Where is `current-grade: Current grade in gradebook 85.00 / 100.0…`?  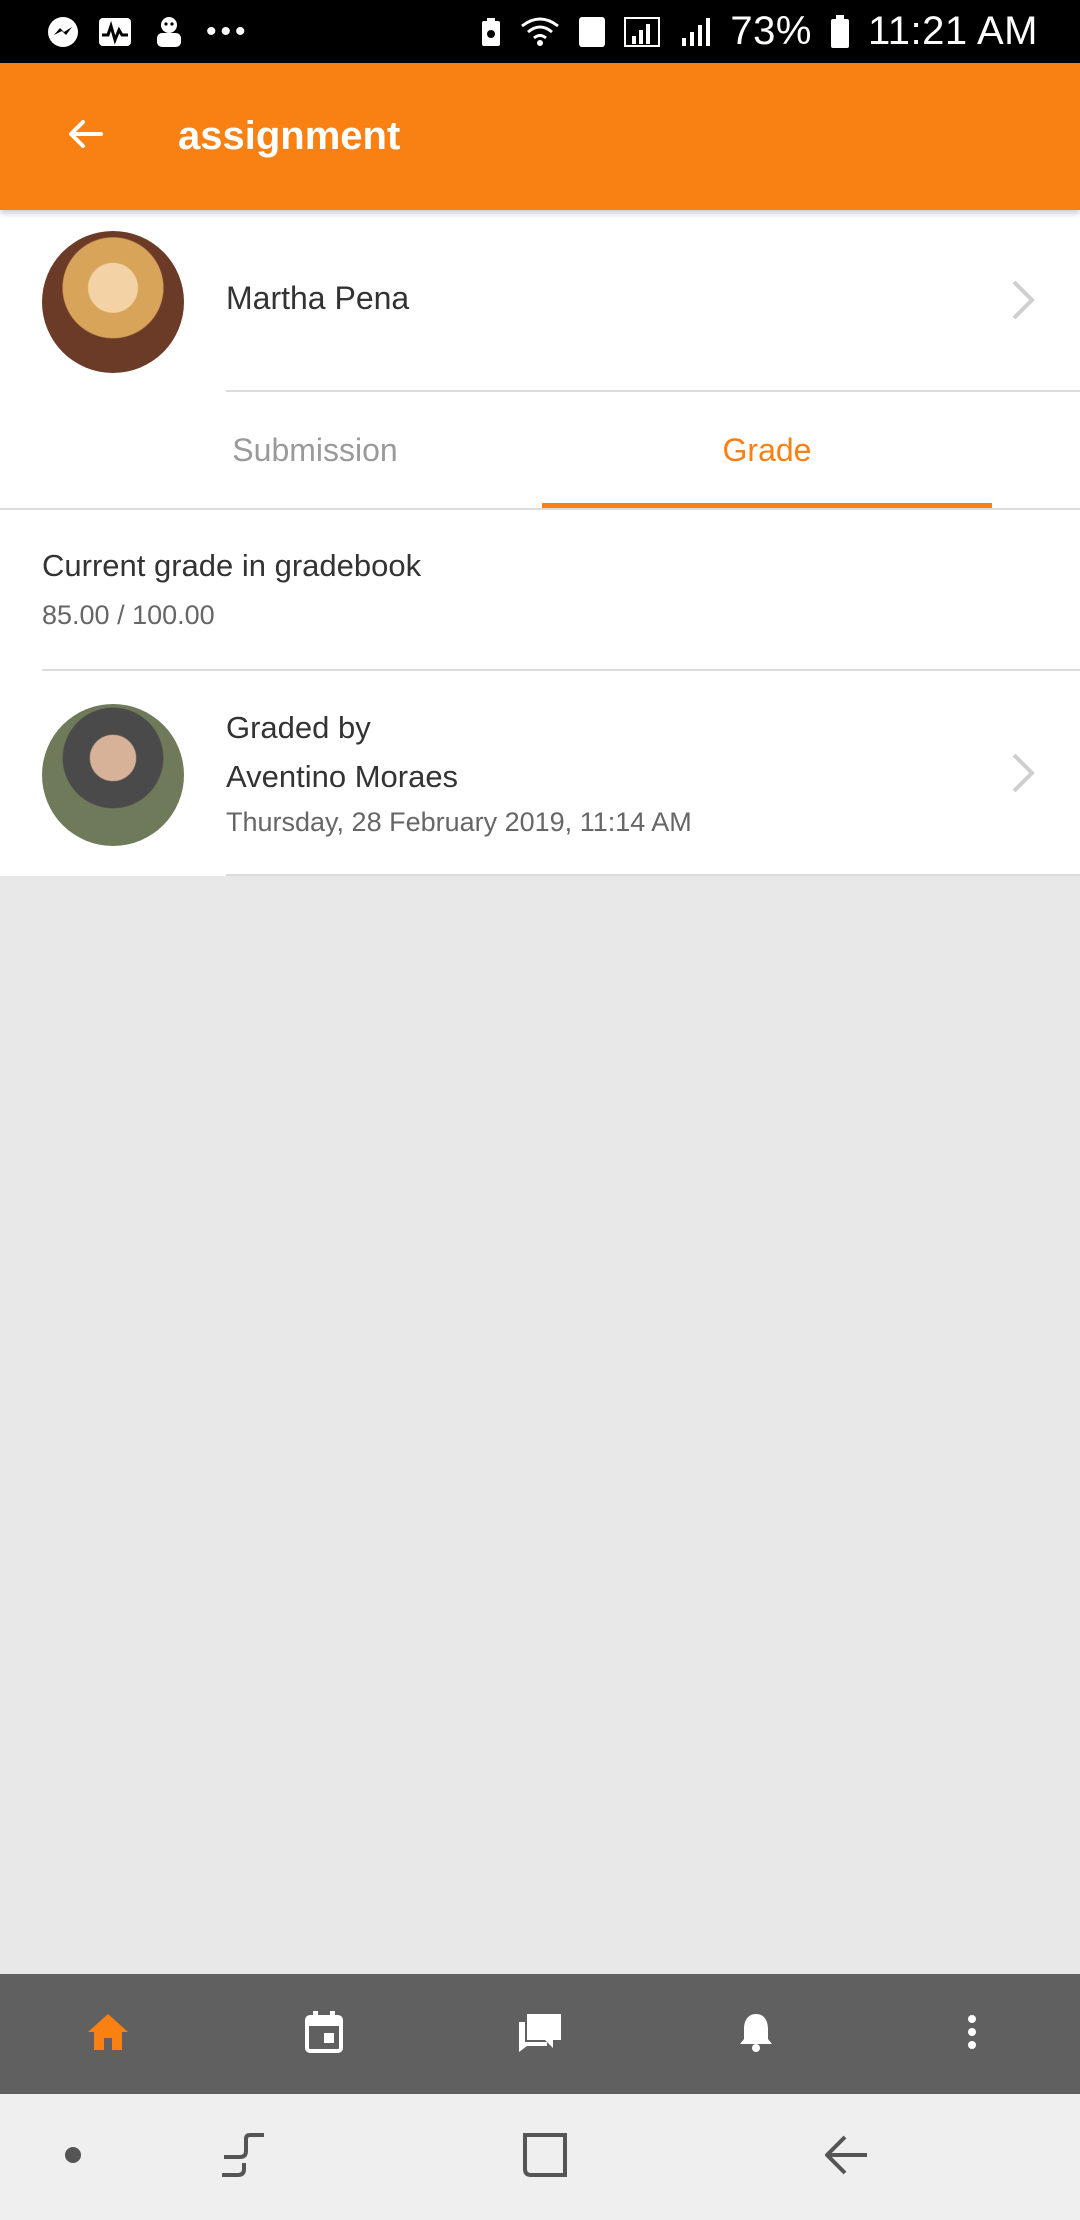
current-grade: Current grade in gradebook 85.00 / 100.0… is located at coordinates (231, 589).